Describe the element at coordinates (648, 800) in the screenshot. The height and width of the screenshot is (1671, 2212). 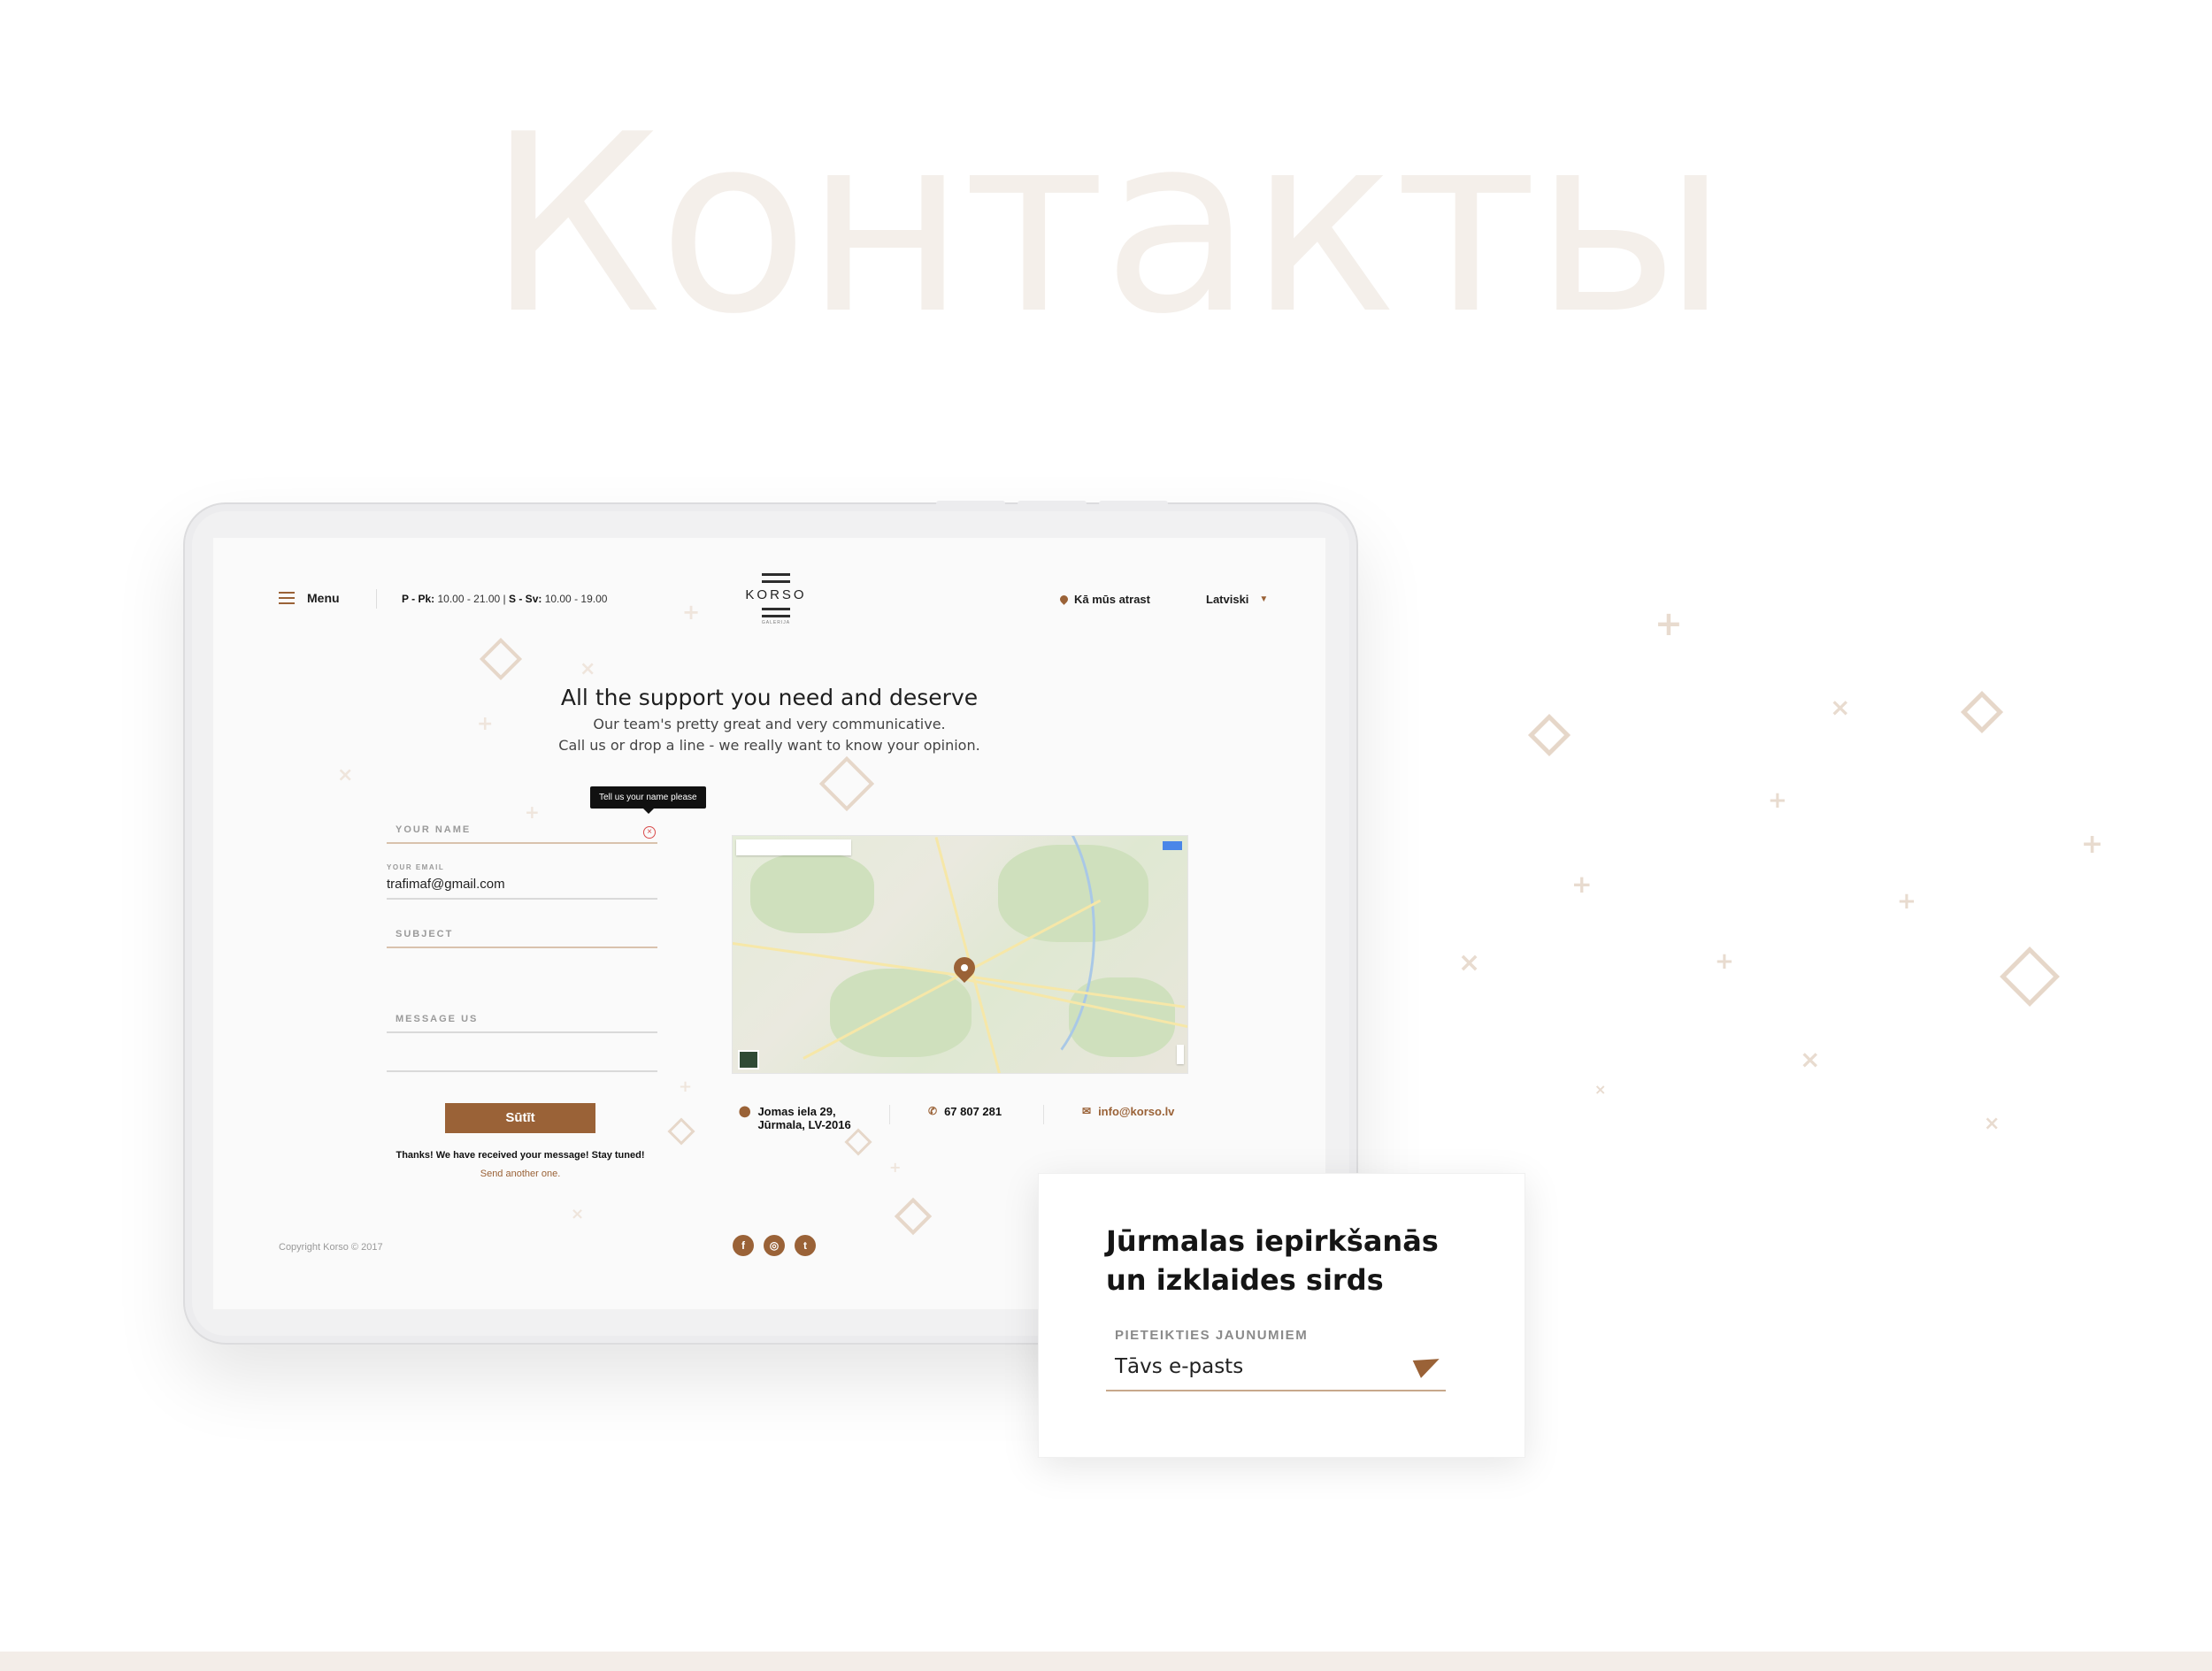
I see `name-error-tooltip: Tell us your name please` at that location.